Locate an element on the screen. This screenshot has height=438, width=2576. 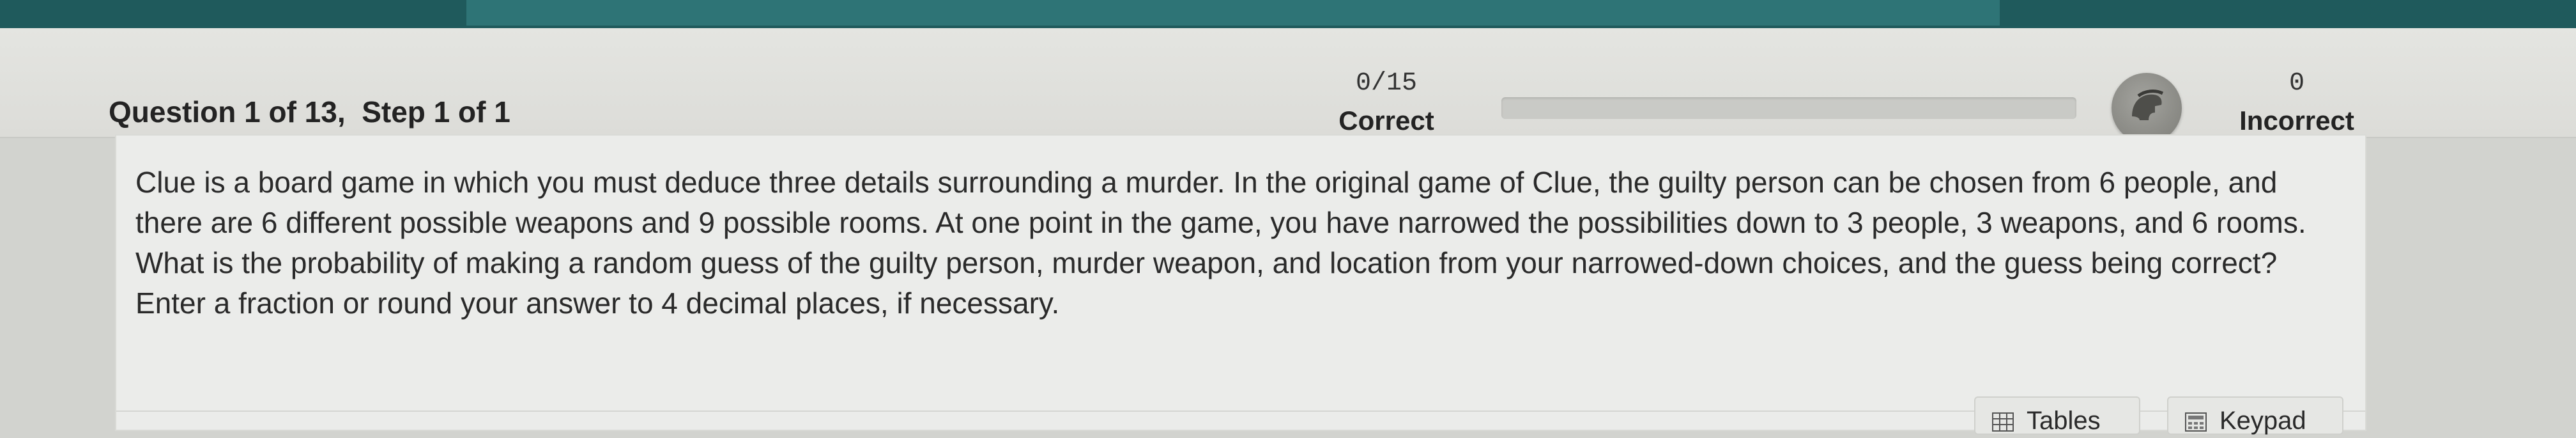
incorrect-score: 0 Incorrect is located at coordinates (2297, 102).